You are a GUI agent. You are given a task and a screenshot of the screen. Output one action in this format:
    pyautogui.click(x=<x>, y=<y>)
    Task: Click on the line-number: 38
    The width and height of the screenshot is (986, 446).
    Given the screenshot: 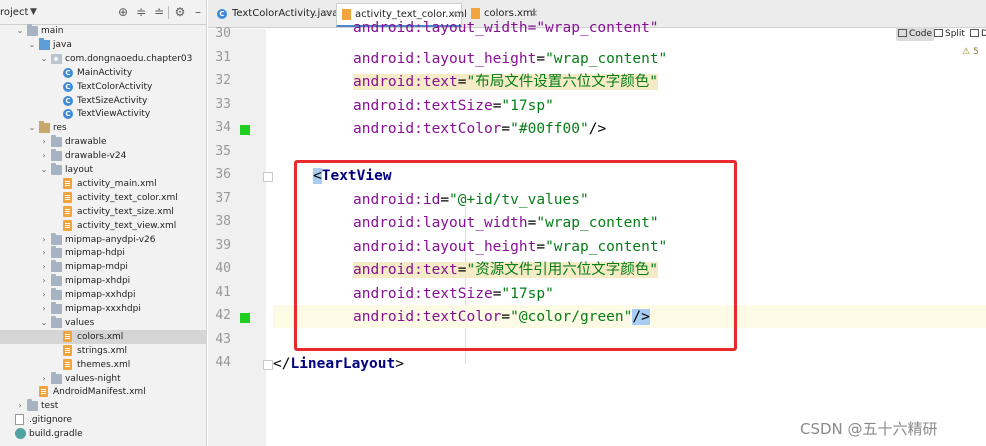 What is the action you would take?
    pyautogui.click(x=223, y=221)
    